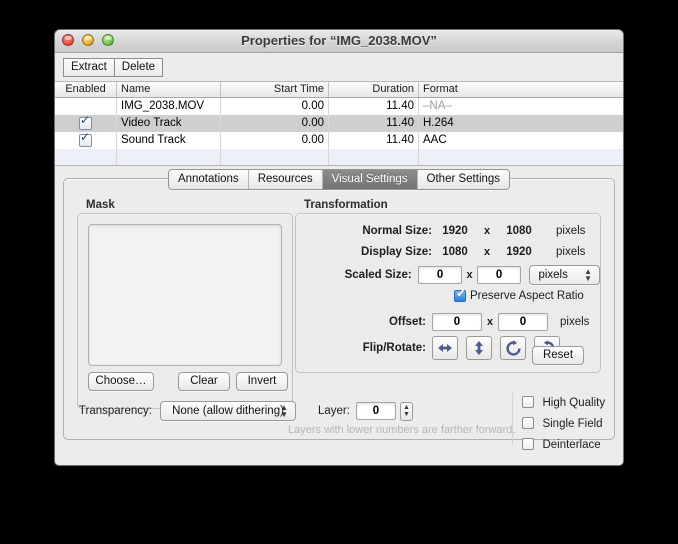 Image resolution: width=678 pixels, height=544 pixels. Describe the element at coordinates (204, 381) in the screenshot. I see `mask-clear-button: Clear` at that location.